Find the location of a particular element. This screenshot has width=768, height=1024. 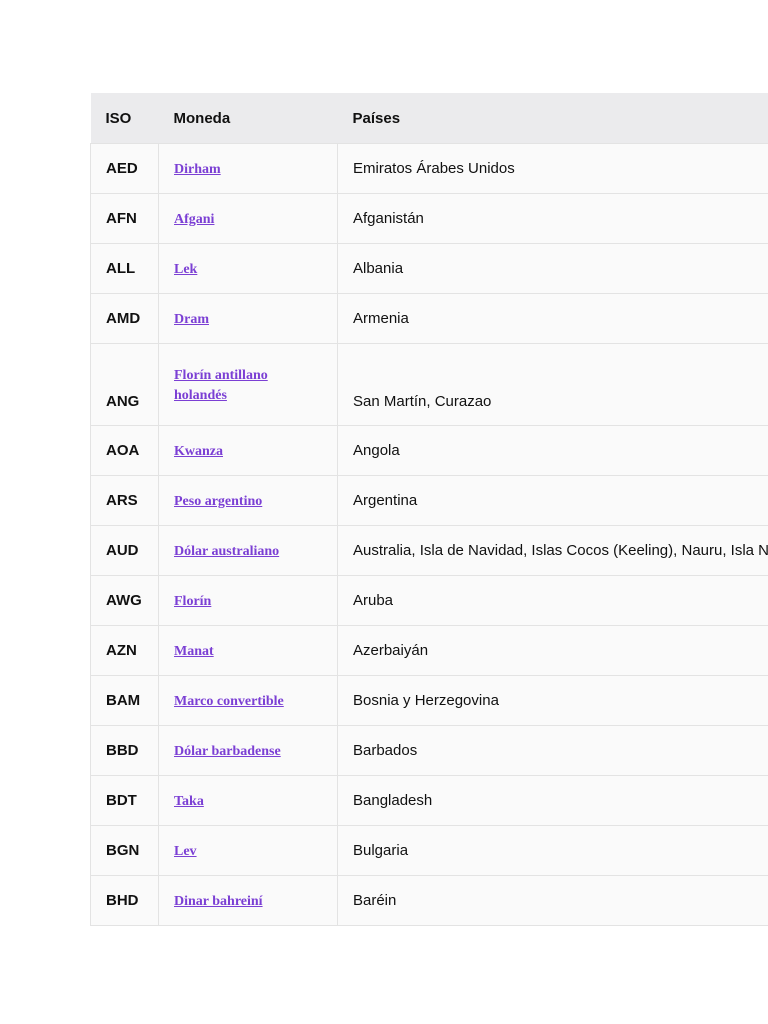

table-row: ARS Peso argentino Argentina is located at coordinates (429, 500).